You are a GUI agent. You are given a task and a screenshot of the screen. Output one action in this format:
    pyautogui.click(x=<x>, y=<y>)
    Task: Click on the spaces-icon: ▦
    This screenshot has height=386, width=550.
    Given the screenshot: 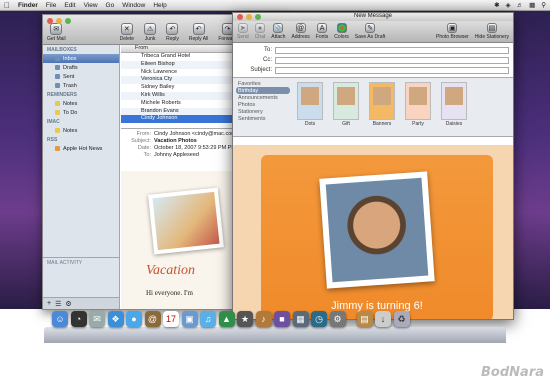 What is the action you would take?
    pyautogui.click(x=300, y=319)
    